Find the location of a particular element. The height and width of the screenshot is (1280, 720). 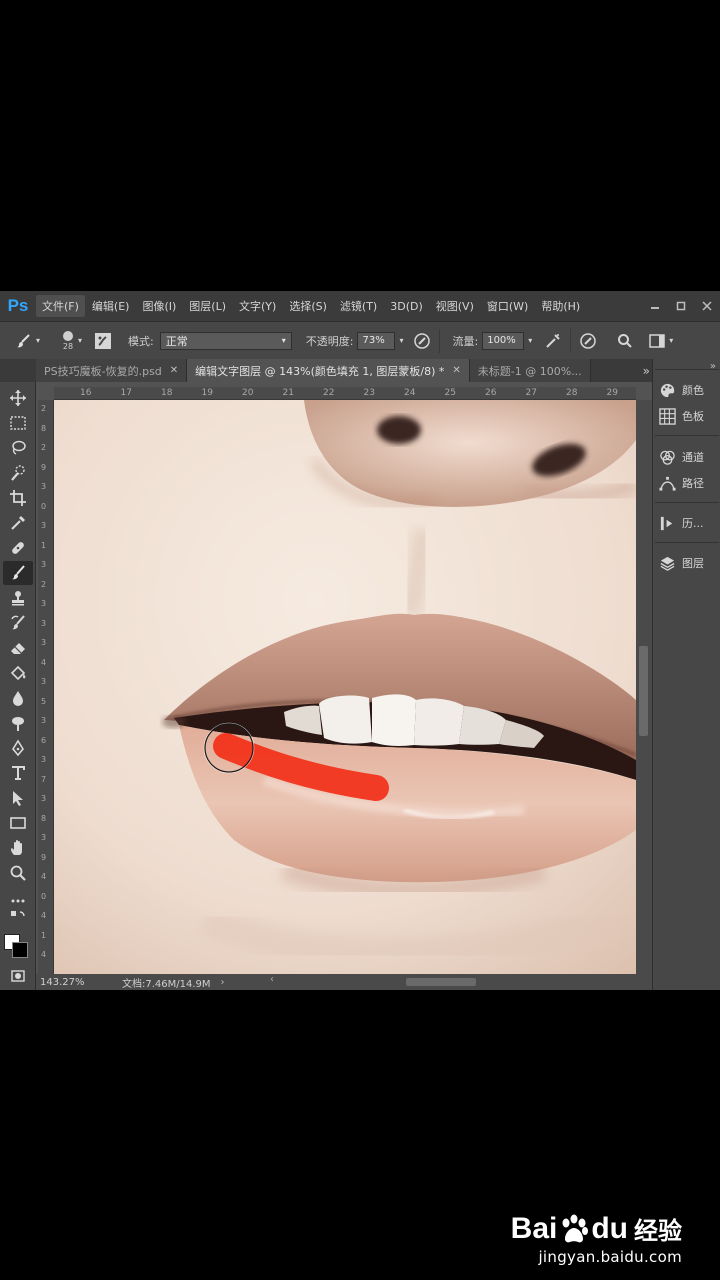

restore-icon is located at coordinates (681, 306).